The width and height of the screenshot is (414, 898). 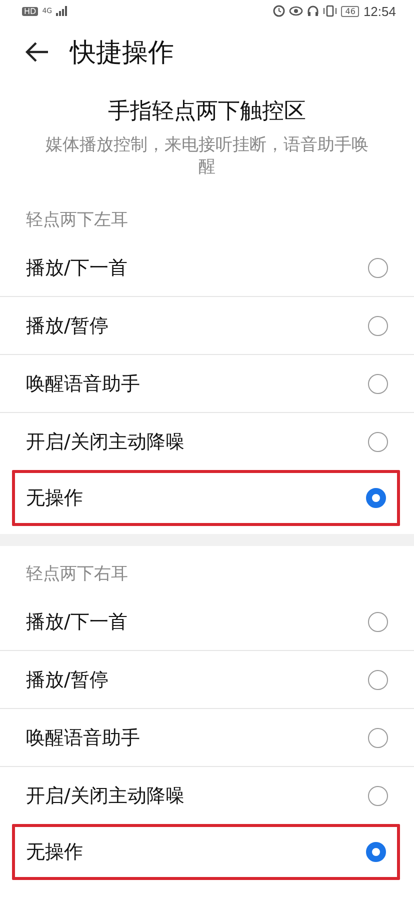 What do you see at coordinates (62, 11) in the screenshot?
I see `signal-icon` at bounding box center [62, 11].